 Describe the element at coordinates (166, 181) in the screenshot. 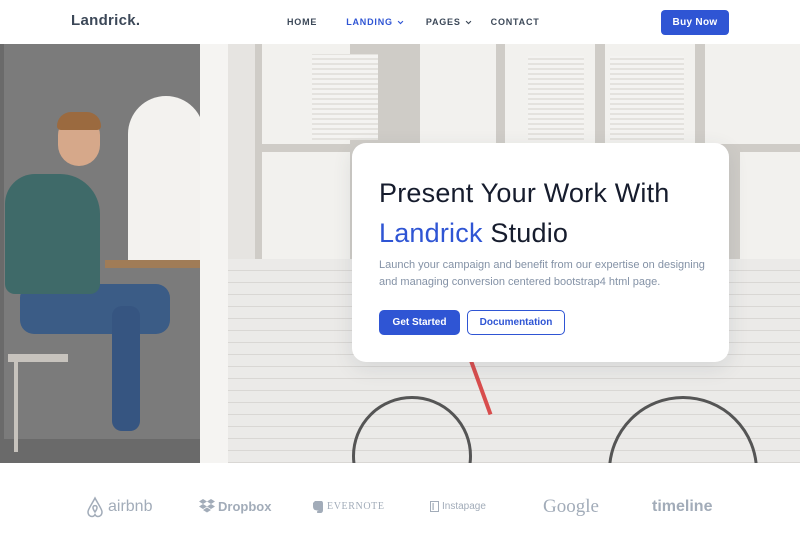

I see `booth-arch` at that location.